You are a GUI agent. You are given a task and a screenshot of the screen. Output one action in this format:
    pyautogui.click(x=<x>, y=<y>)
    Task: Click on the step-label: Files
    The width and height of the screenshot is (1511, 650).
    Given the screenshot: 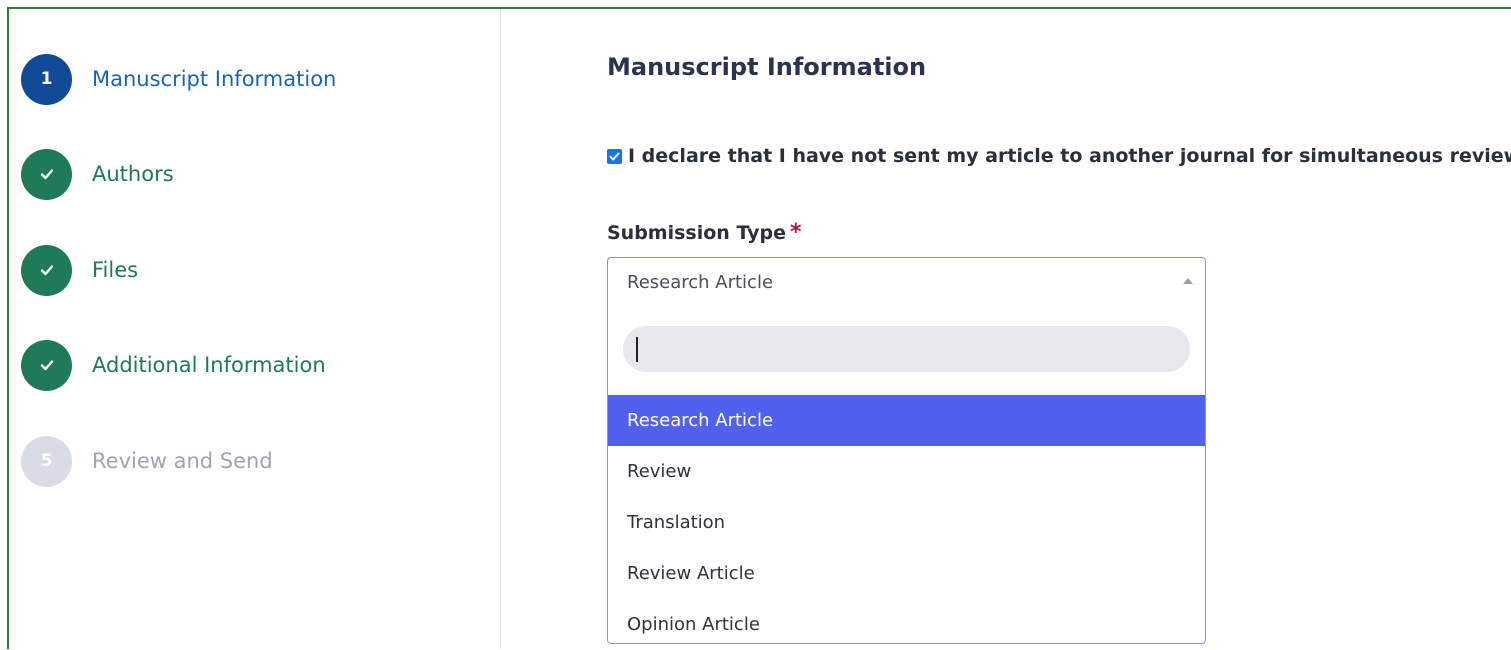 What is the action you would take?
    pyautogui.click(x=115, y=270)
    